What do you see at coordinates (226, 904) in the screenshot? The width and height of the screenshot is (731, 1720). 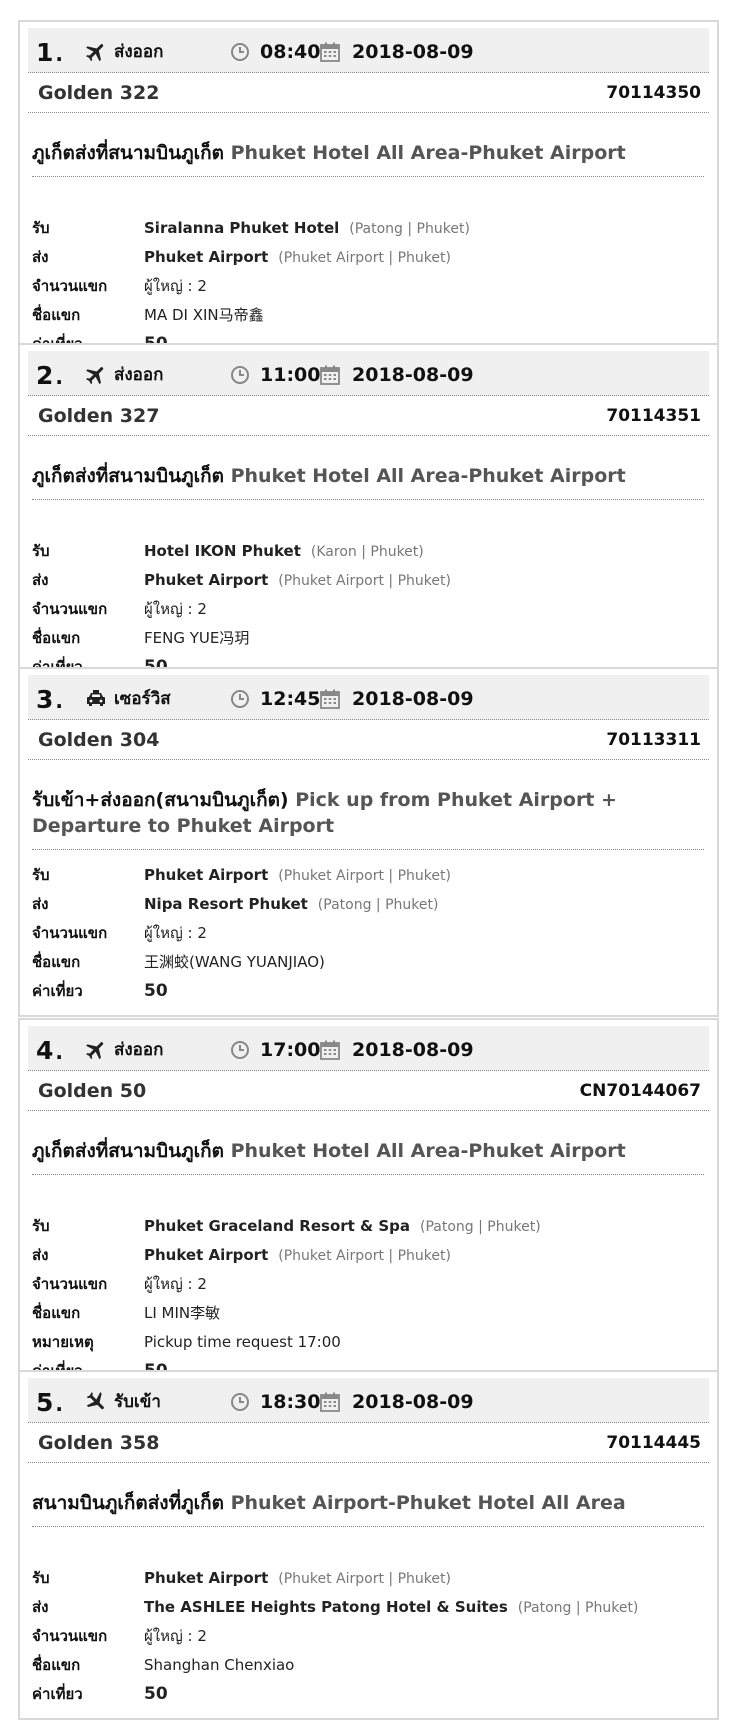 I see `dropoff-place: Nipa Resort Phuket` at bounding box center [226, 904].